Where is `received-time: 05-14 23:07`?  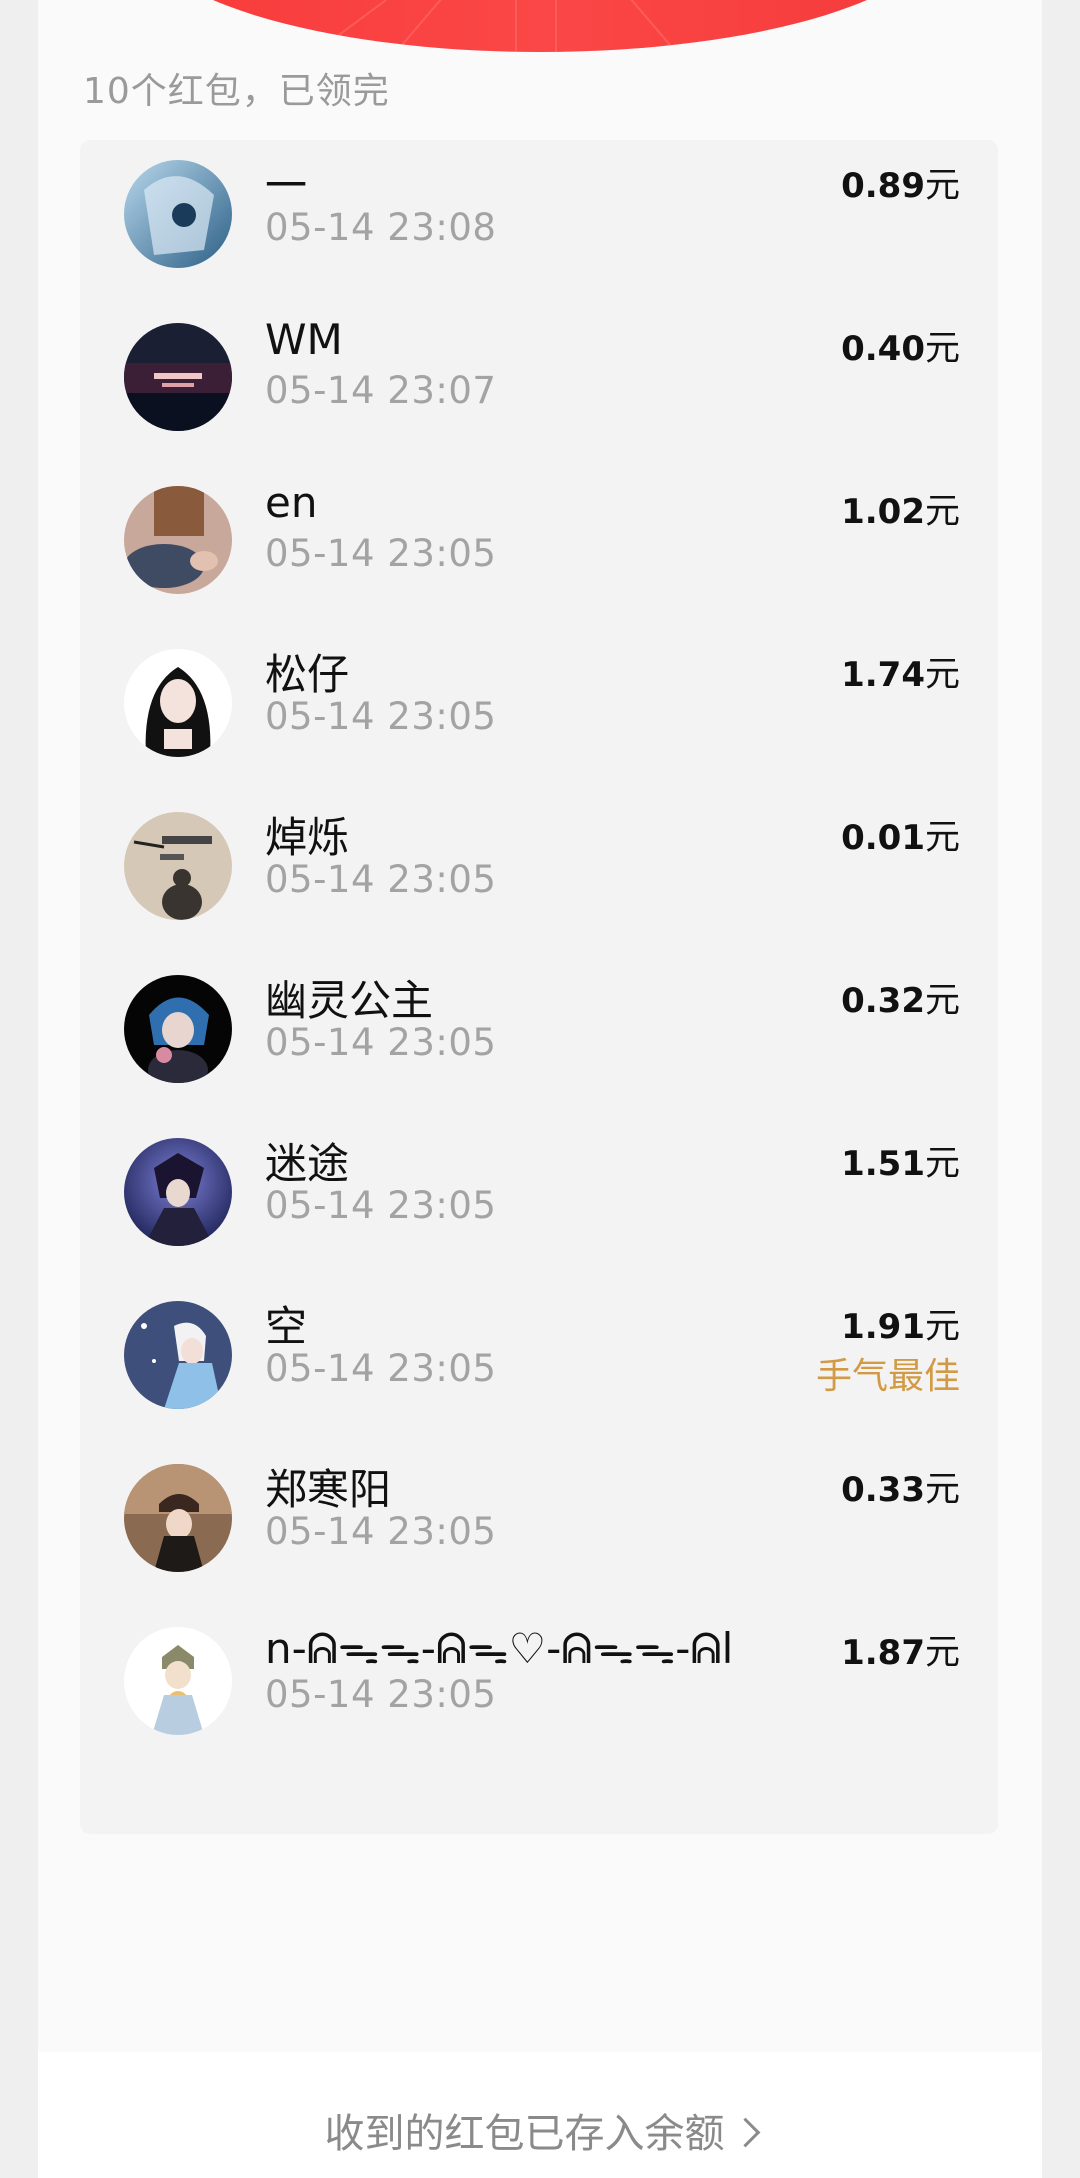
received-time: 05-14 23:07 is located at coordinates (381, 390).